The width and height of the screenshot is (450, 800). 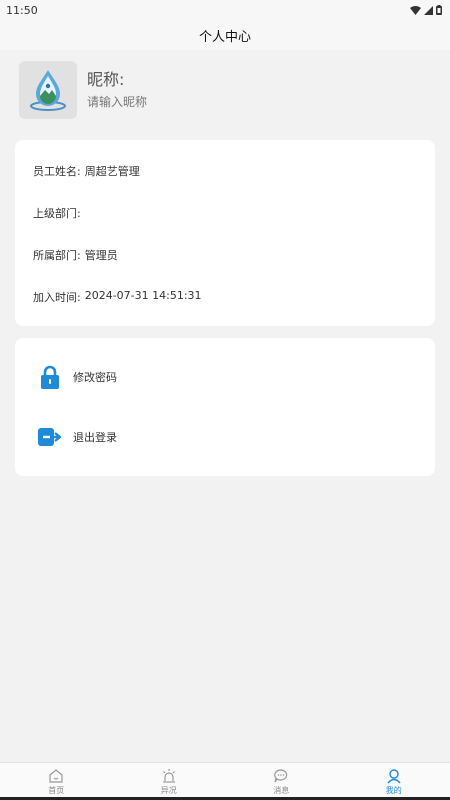 I want to click on tab-alarm: 异况, so click(x=169, y=781).